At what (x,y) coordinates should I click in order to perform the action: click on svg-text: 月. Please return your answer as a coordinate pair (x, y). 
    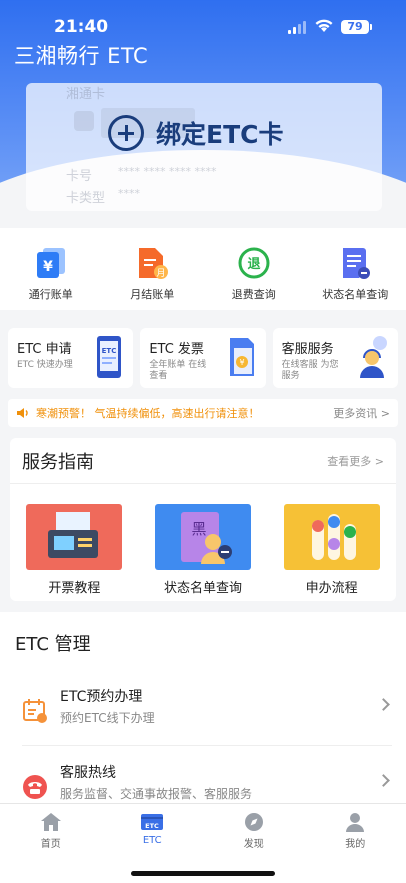
    Looking at the image, I should click on (161, 273).